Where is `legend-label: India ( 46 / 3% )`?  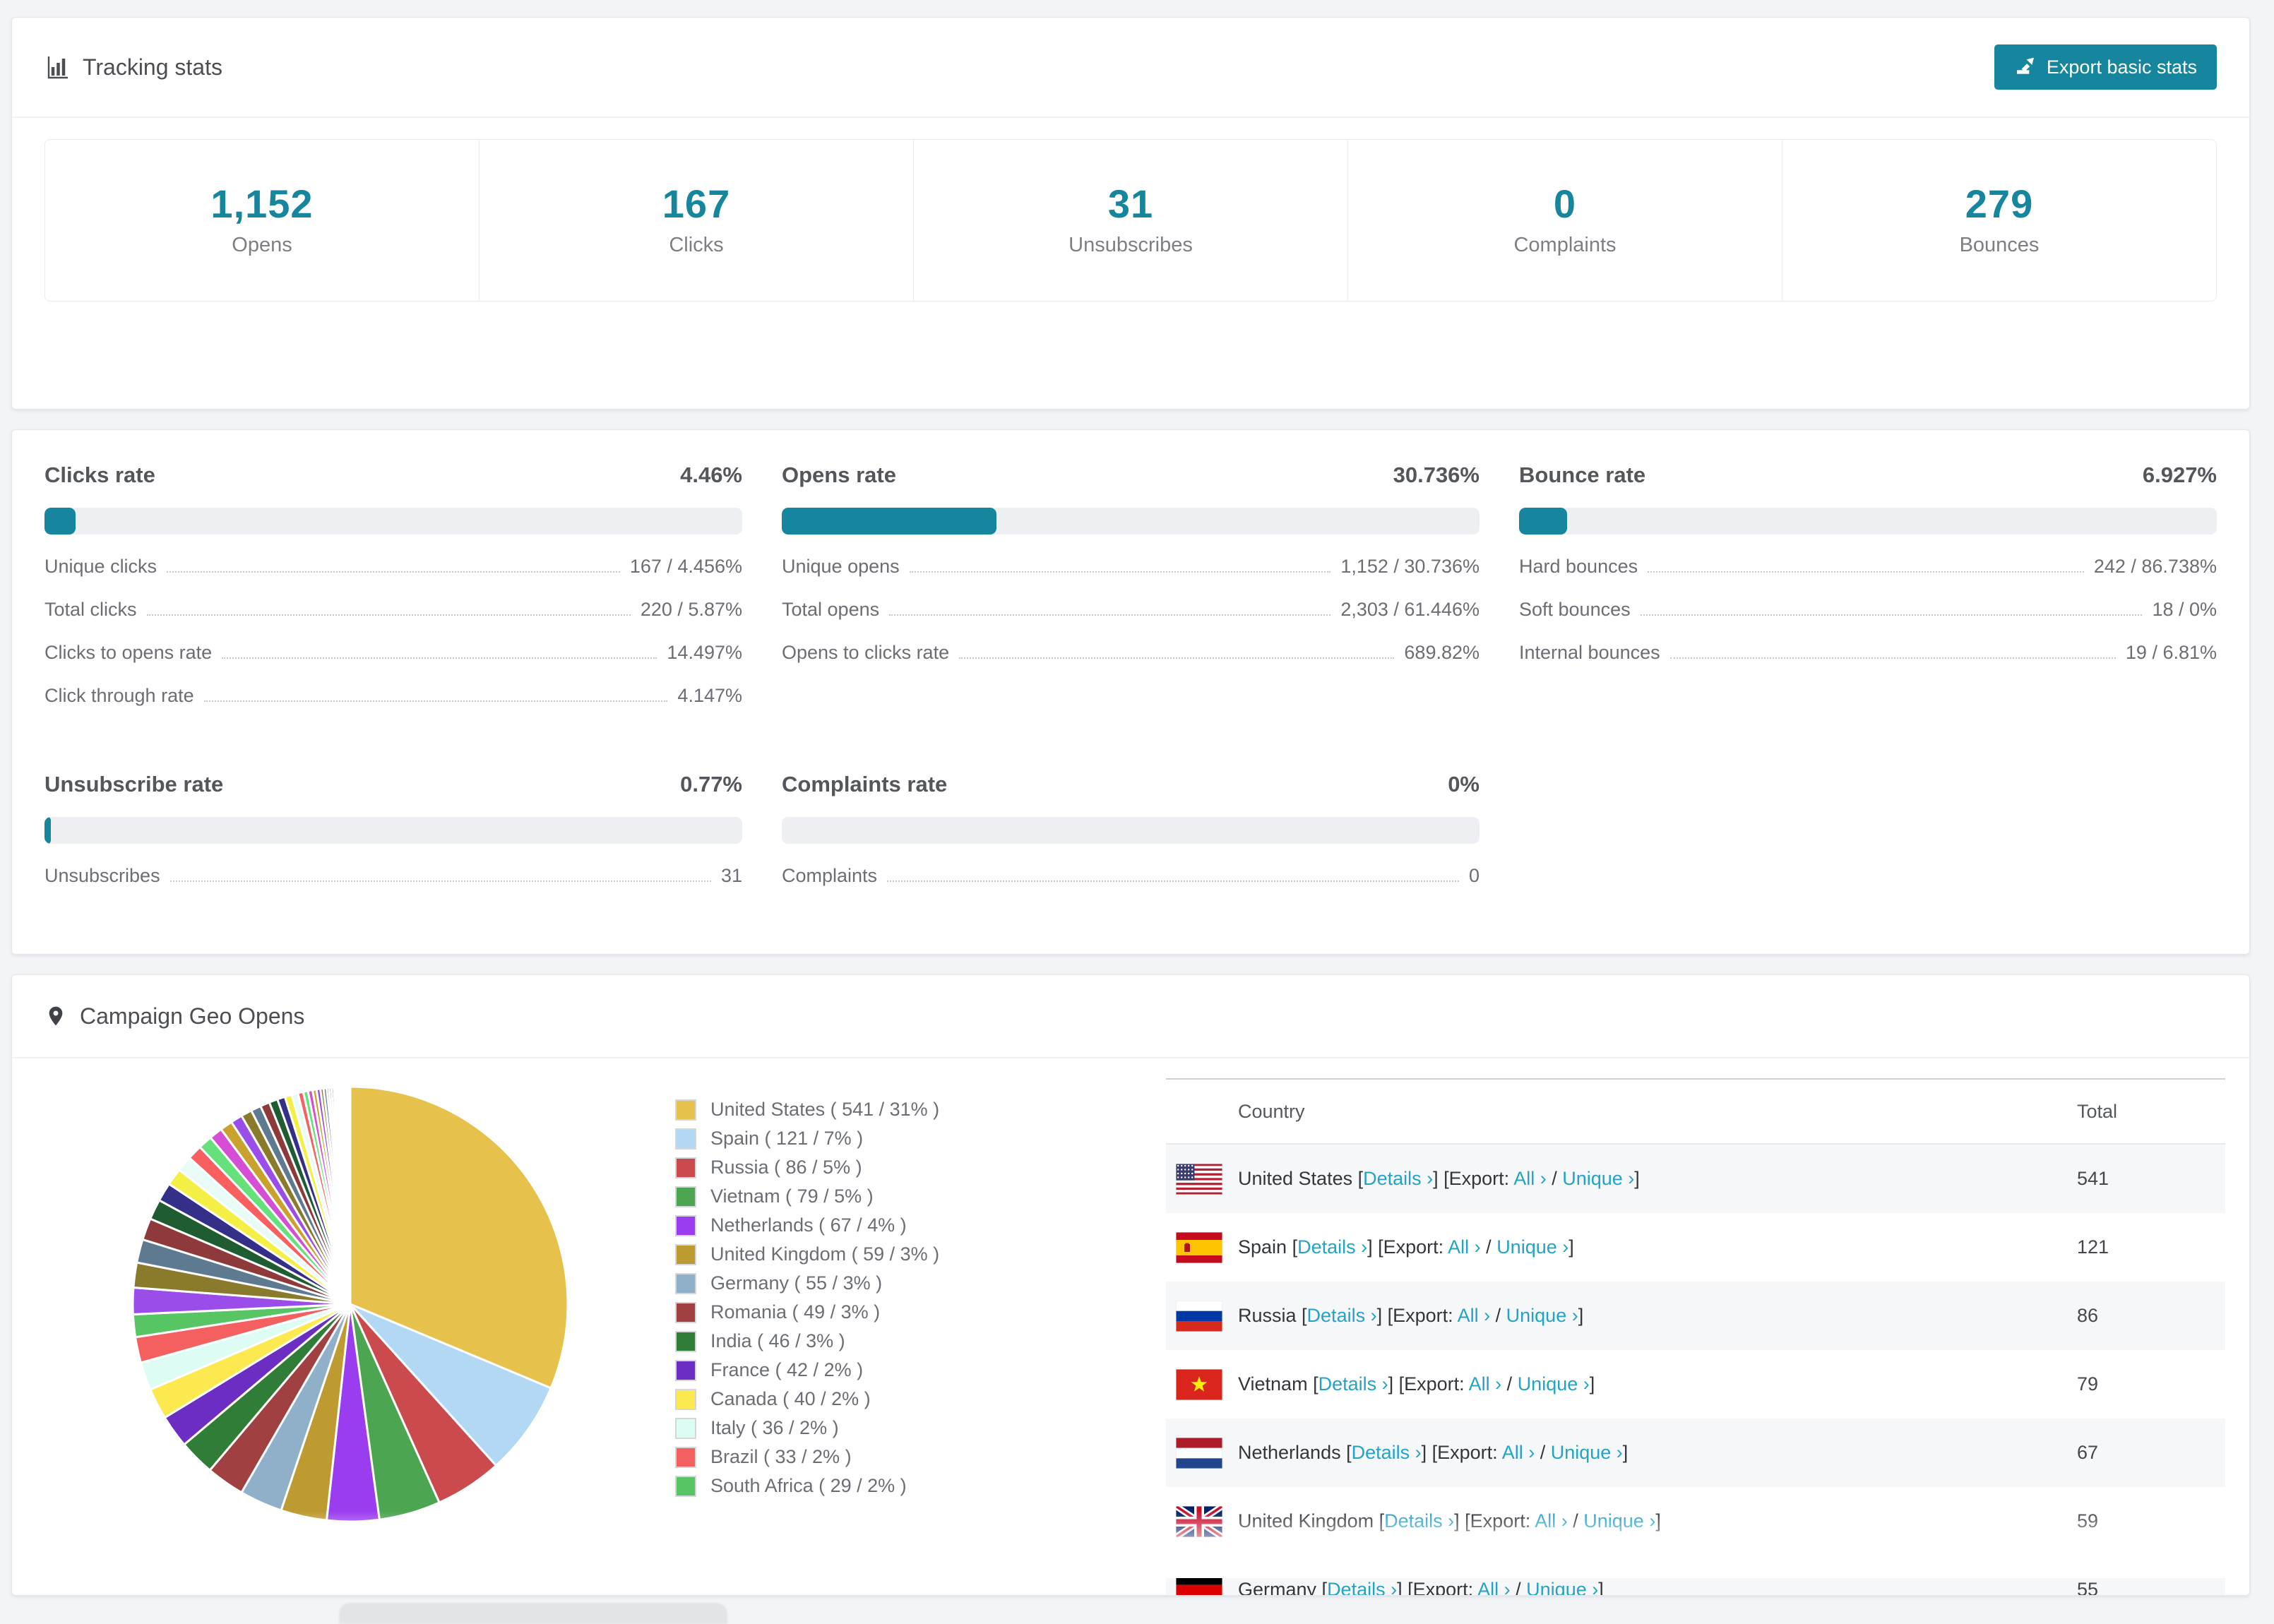 legend-label: India ( 46 / 3% ) is located at coordinates (777, 1340).